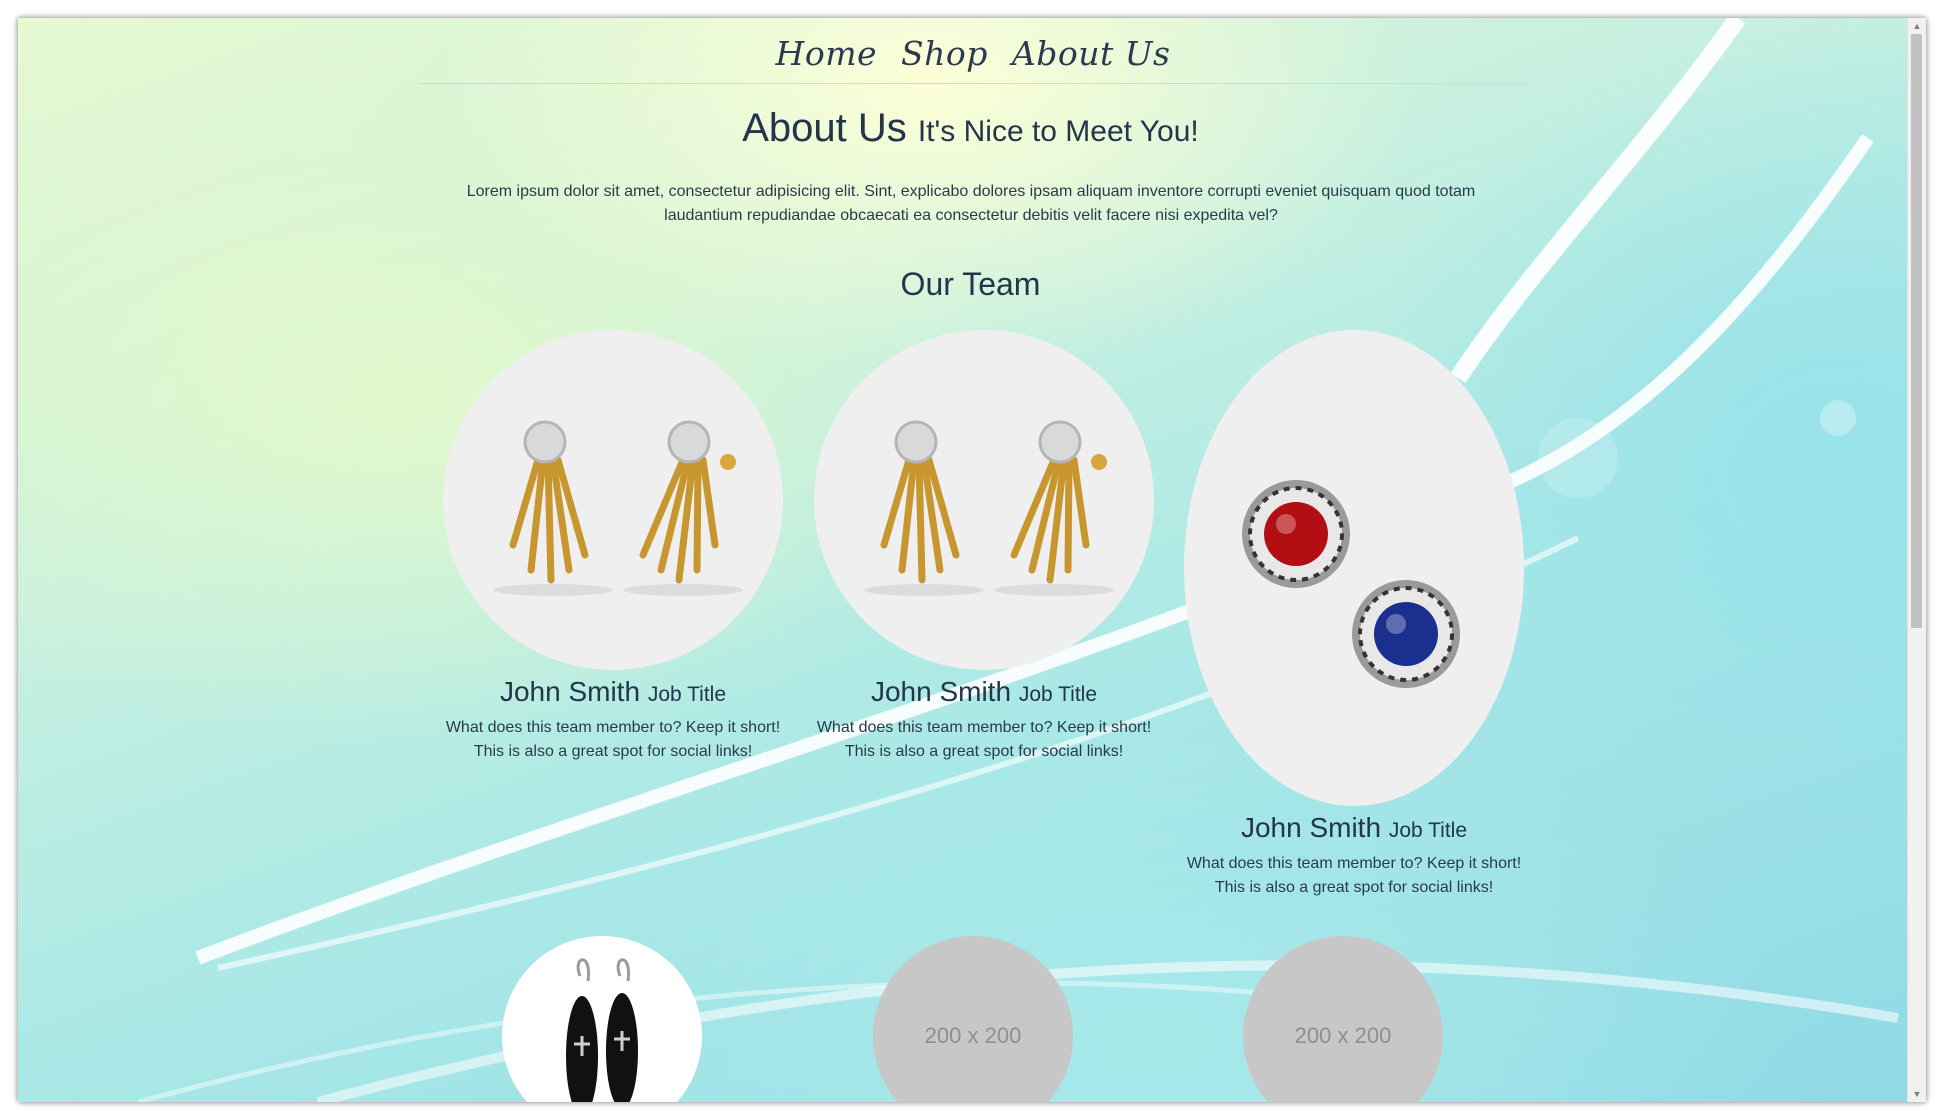  I want to click on page-title-main: About Us, so click(824, 128).